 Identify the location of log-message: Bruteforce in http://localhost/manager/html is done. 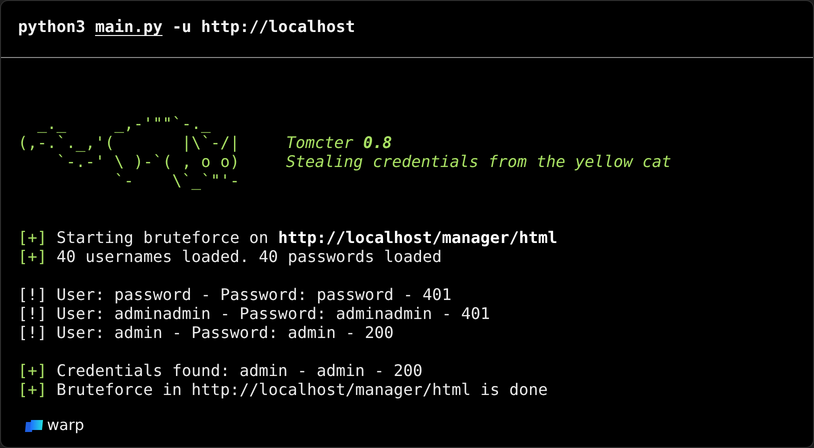
(302, 389).